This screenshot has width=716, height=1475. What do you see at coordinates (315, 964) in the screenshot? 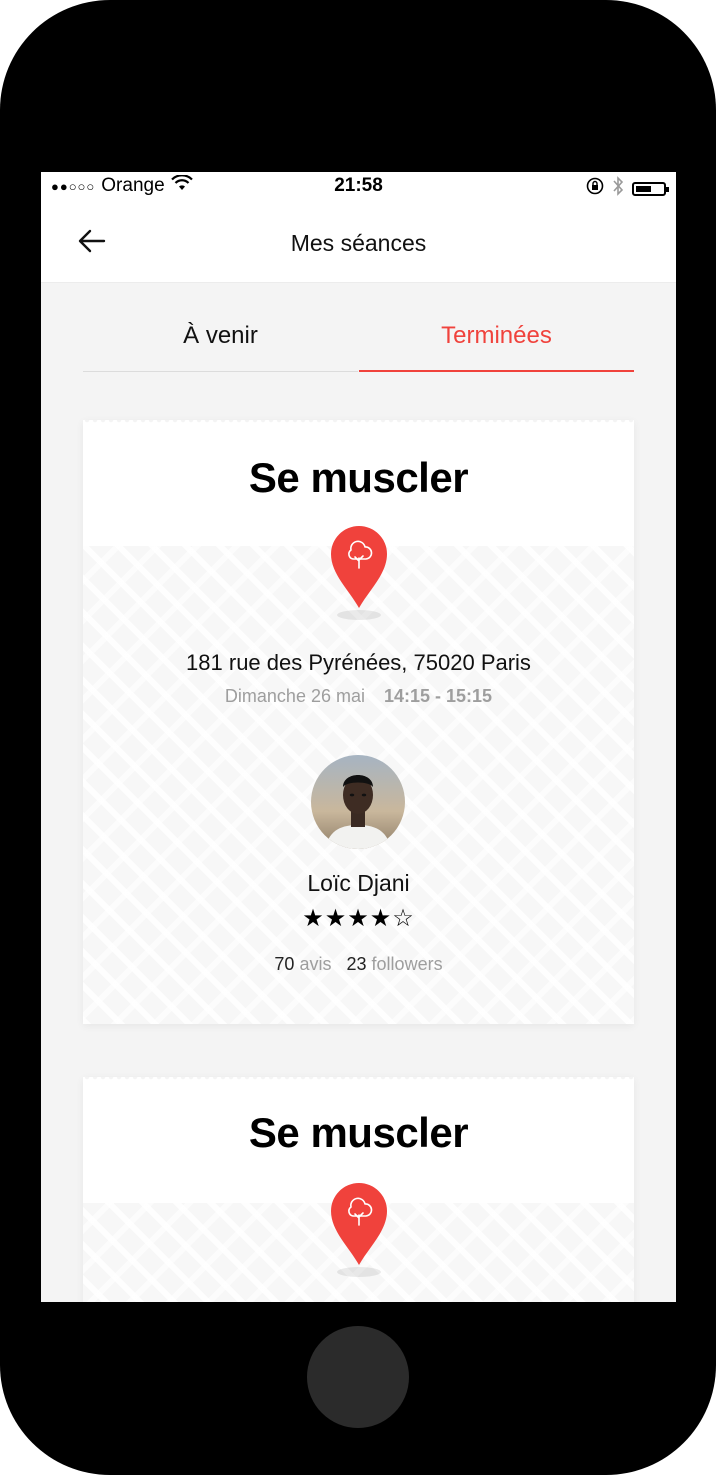
I see `reviews-label: avis` at bounding box center [315, 964].